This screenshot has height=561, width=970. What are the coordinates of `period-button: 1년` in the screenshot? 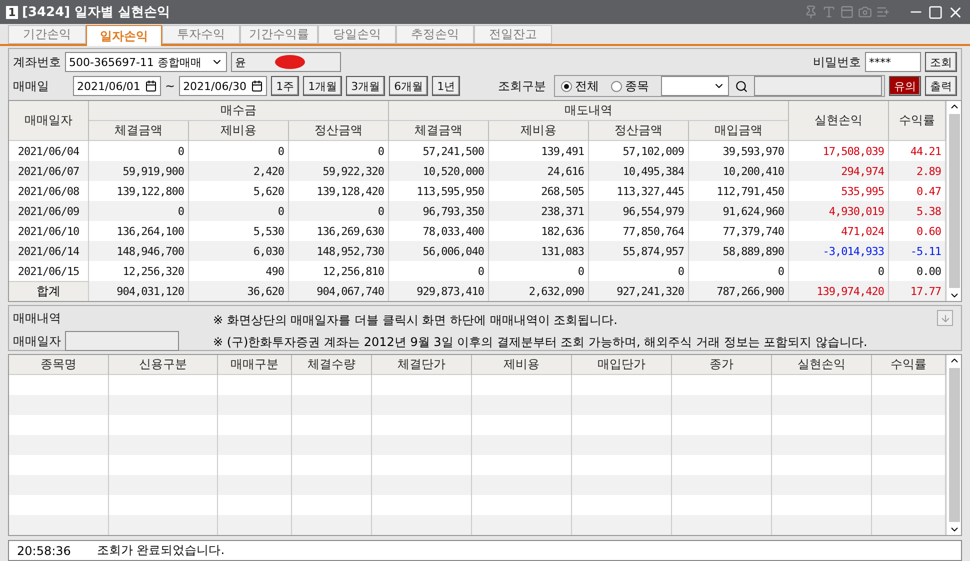 It's located at (446, 86).